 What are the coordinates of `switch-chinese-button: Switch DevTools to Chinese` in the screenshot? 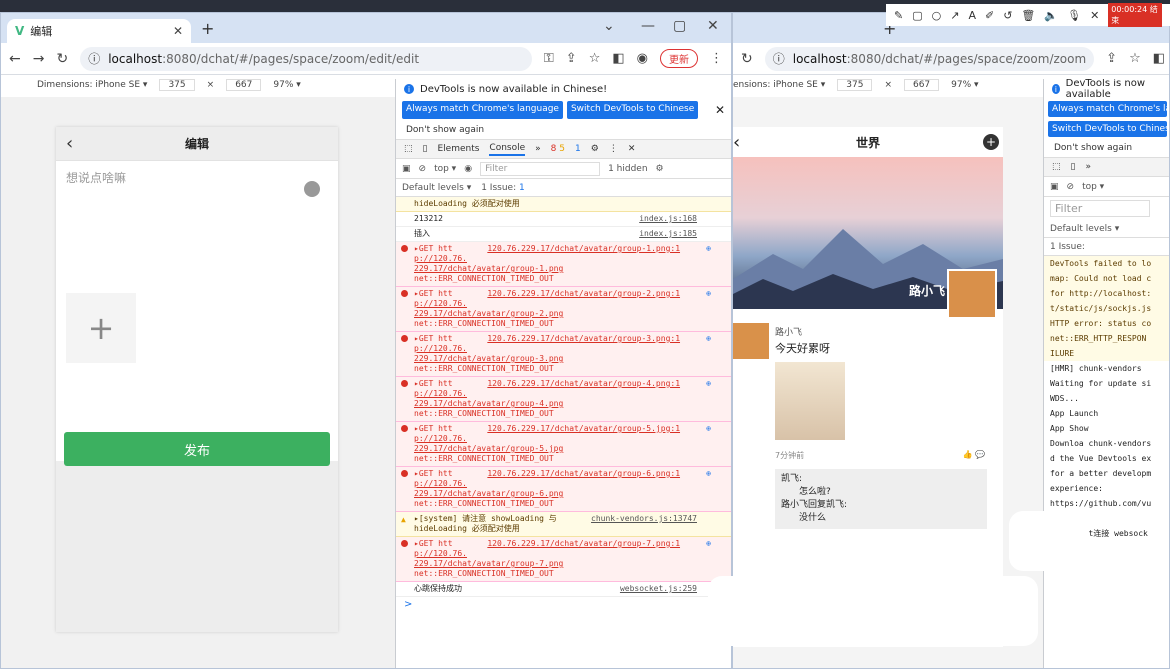 It's located at (632, 110).